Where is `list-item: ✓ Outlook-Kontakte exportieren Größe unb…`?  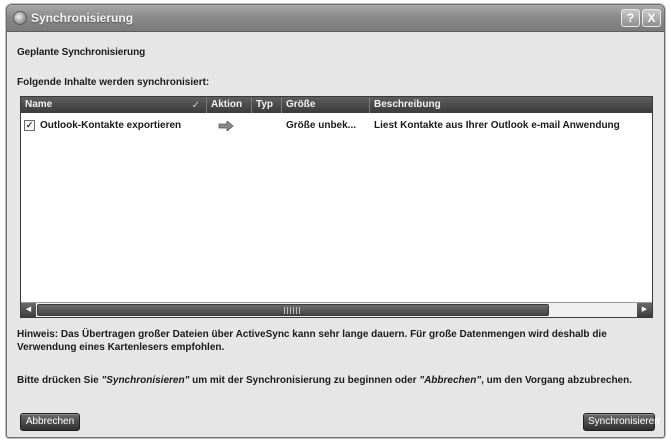 list-item: ✓ Outlook-Kontakte exportieren Größe unb… is located at coordinates (336, 126).